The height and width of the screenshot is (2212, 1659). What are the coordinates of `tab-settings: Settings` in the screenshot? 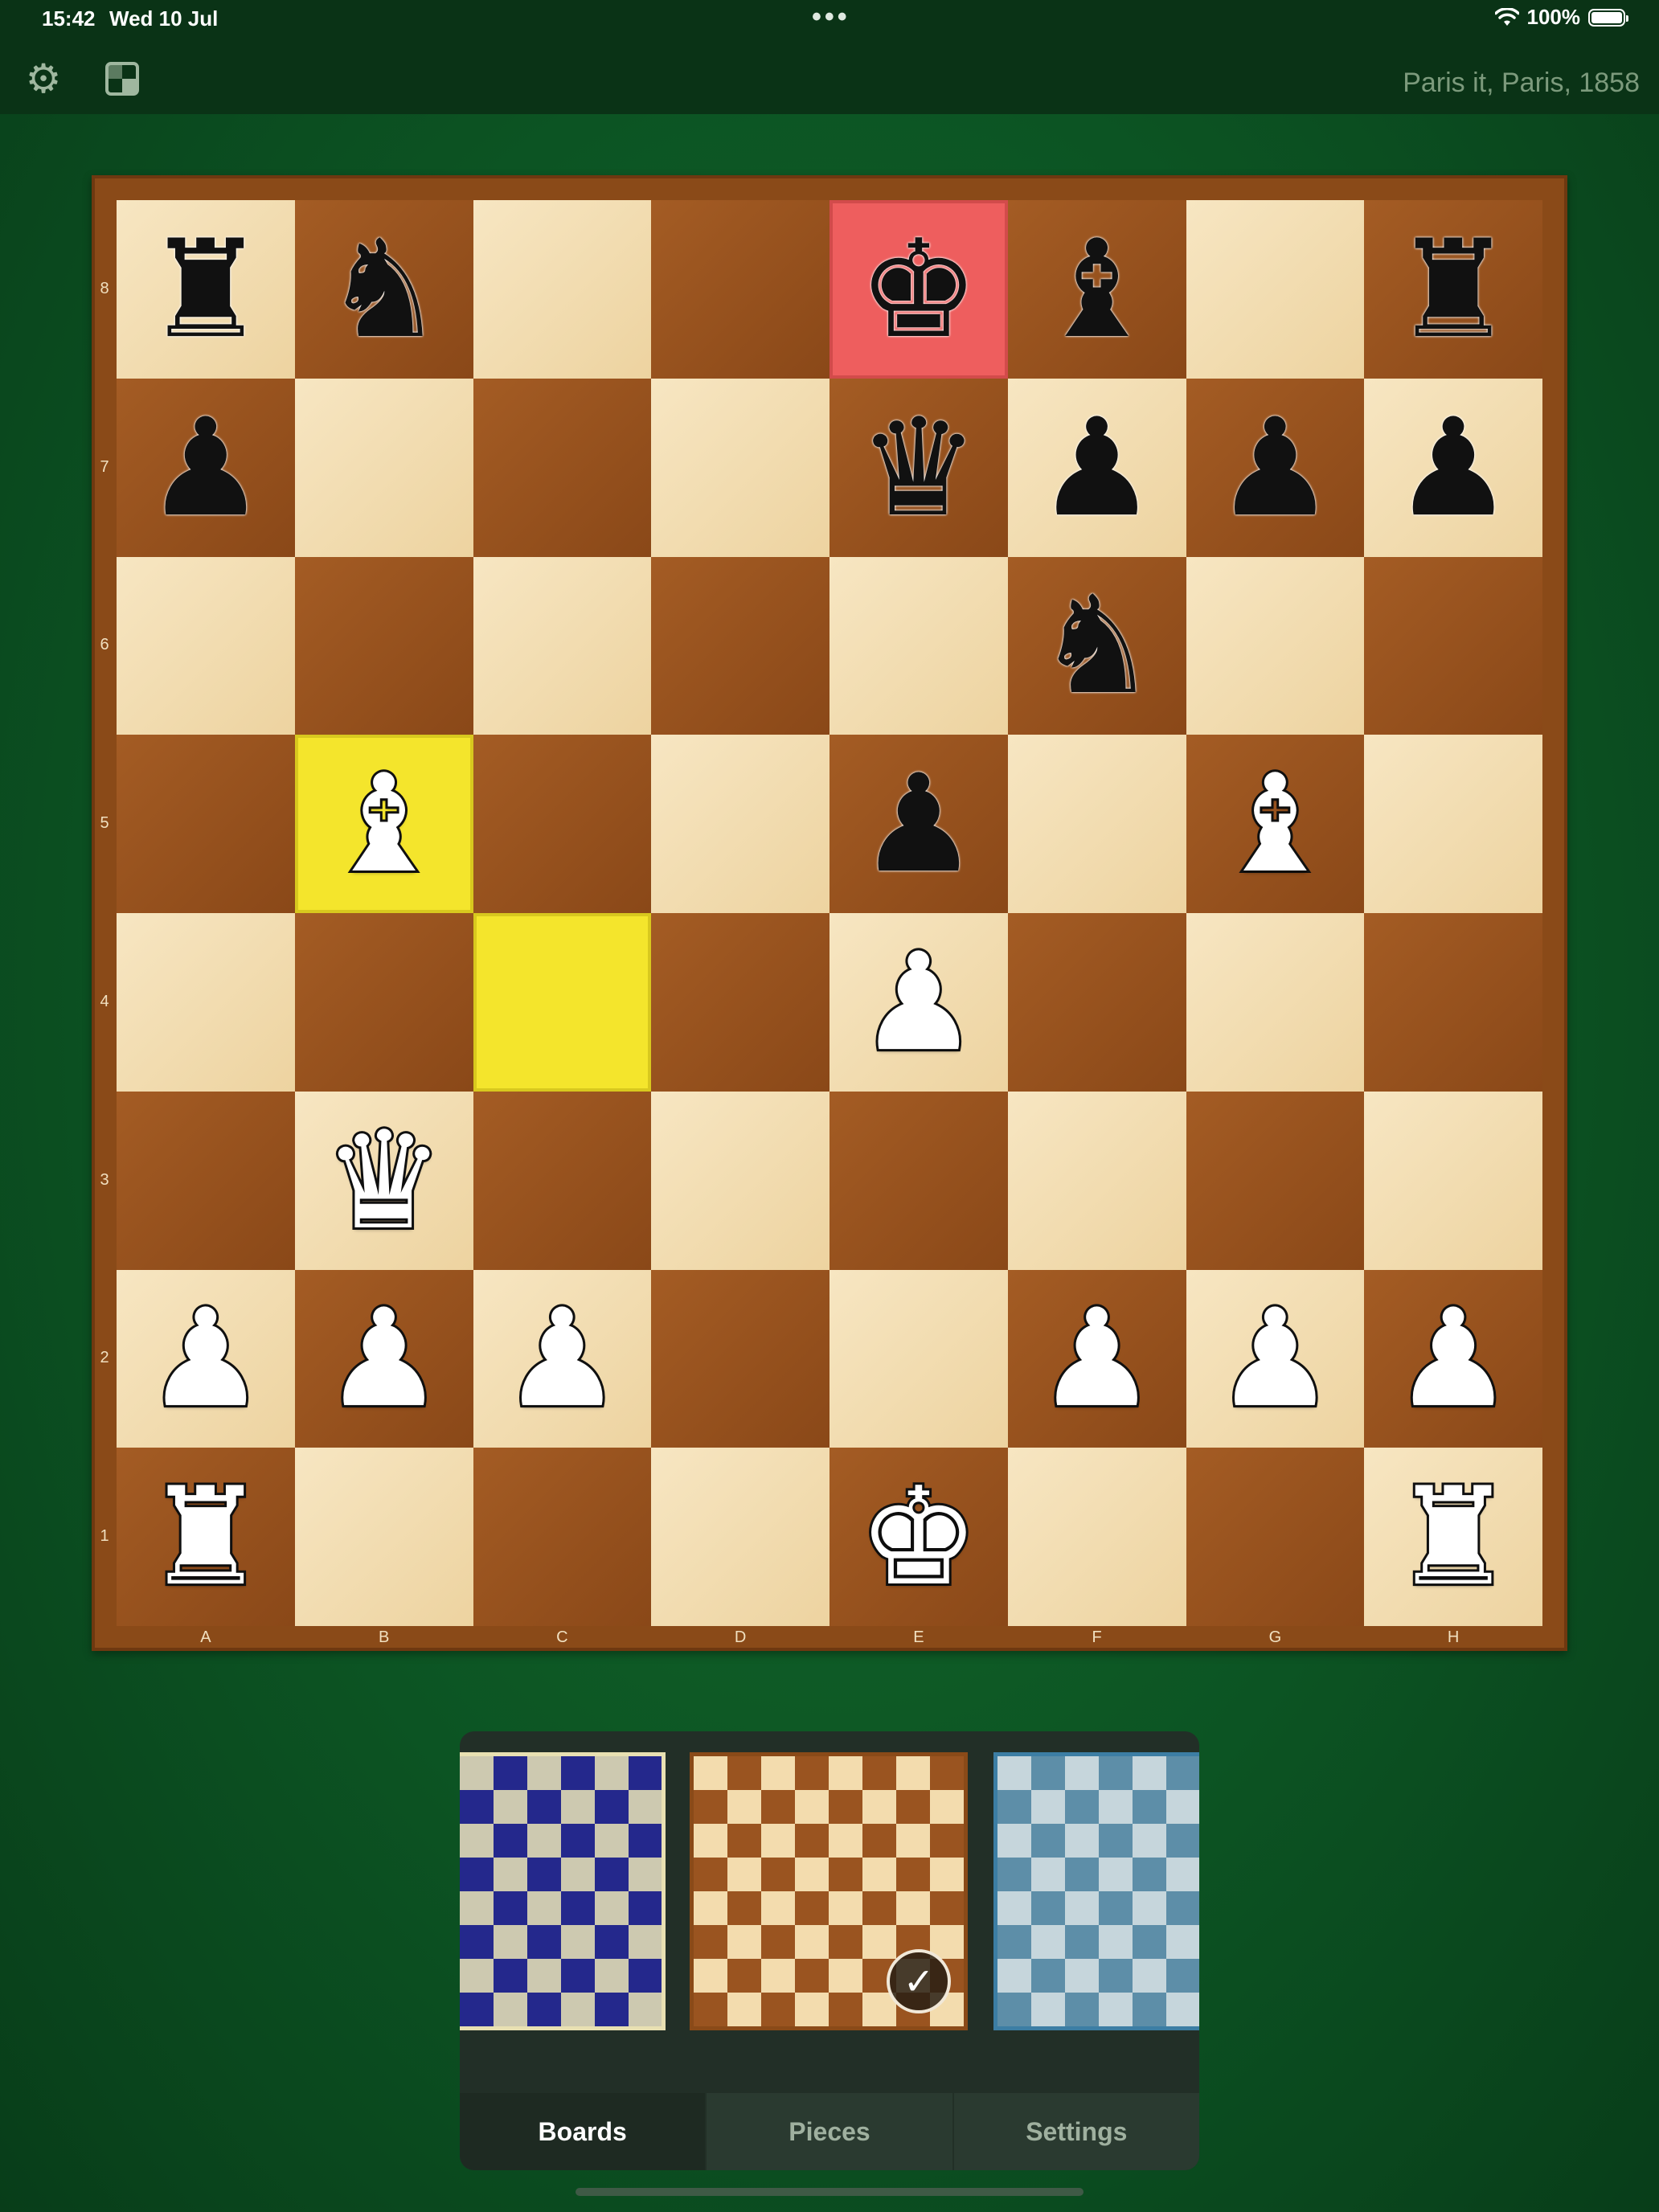 It's located at (1075, 2131).